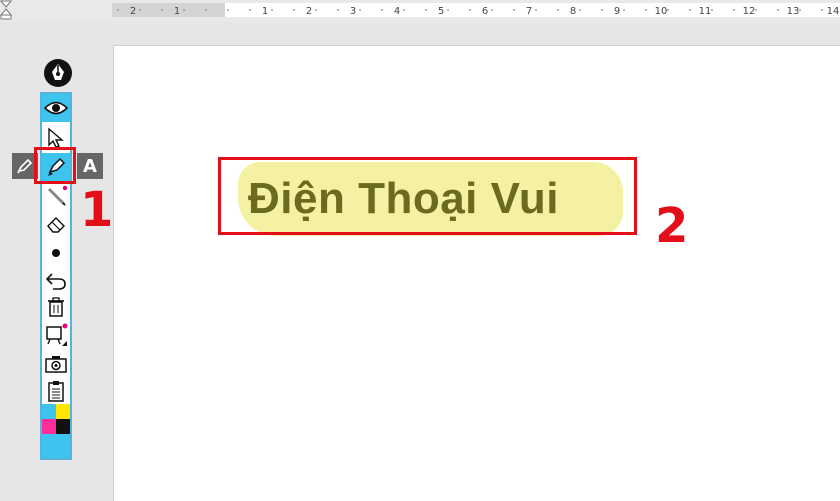 This screenshot has height=501, width=840. Describe the element at coordinates (573, 11) in the screenshot. I see `ruler-label: 8` at that location.